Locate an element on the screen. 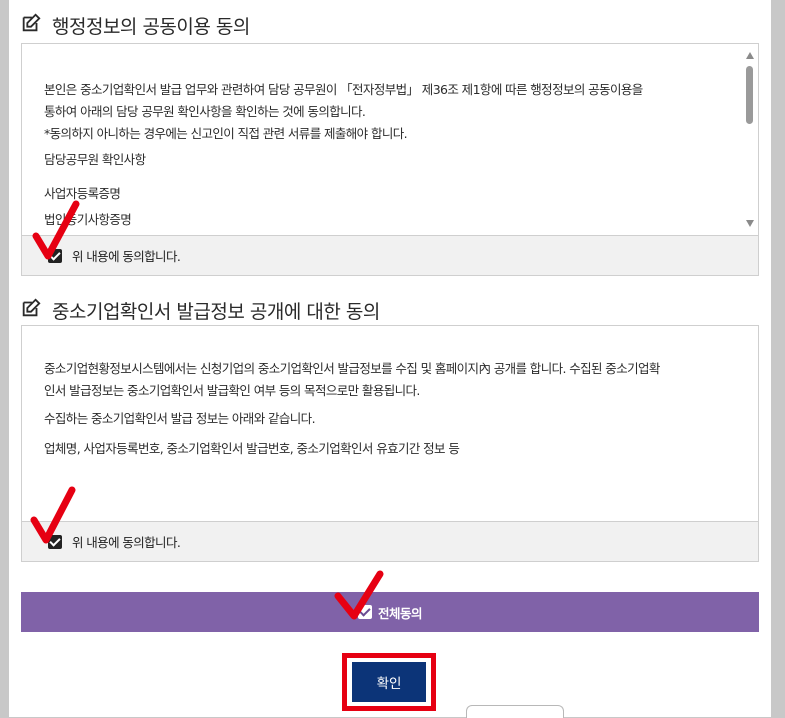  section1-line: 통하여 아래의 담당 공무원 확인사항을 확인하는 것에 동의합니다. is located at coordinates (205, 111).